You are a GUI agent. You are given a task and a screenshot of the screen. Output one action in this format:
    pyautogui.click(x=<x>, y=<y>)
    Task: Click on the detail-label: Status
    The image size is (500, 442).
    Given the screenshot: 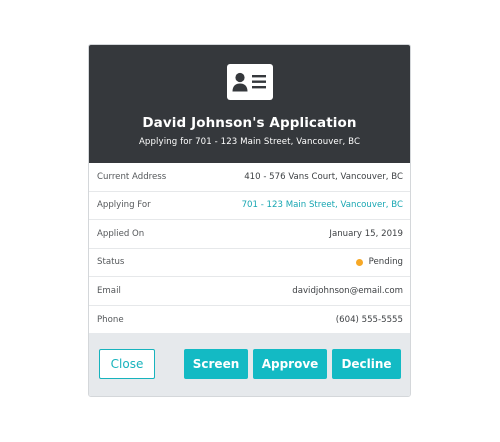 What is the action you would take?
    pyautogui.click(x=111, y=262)
    